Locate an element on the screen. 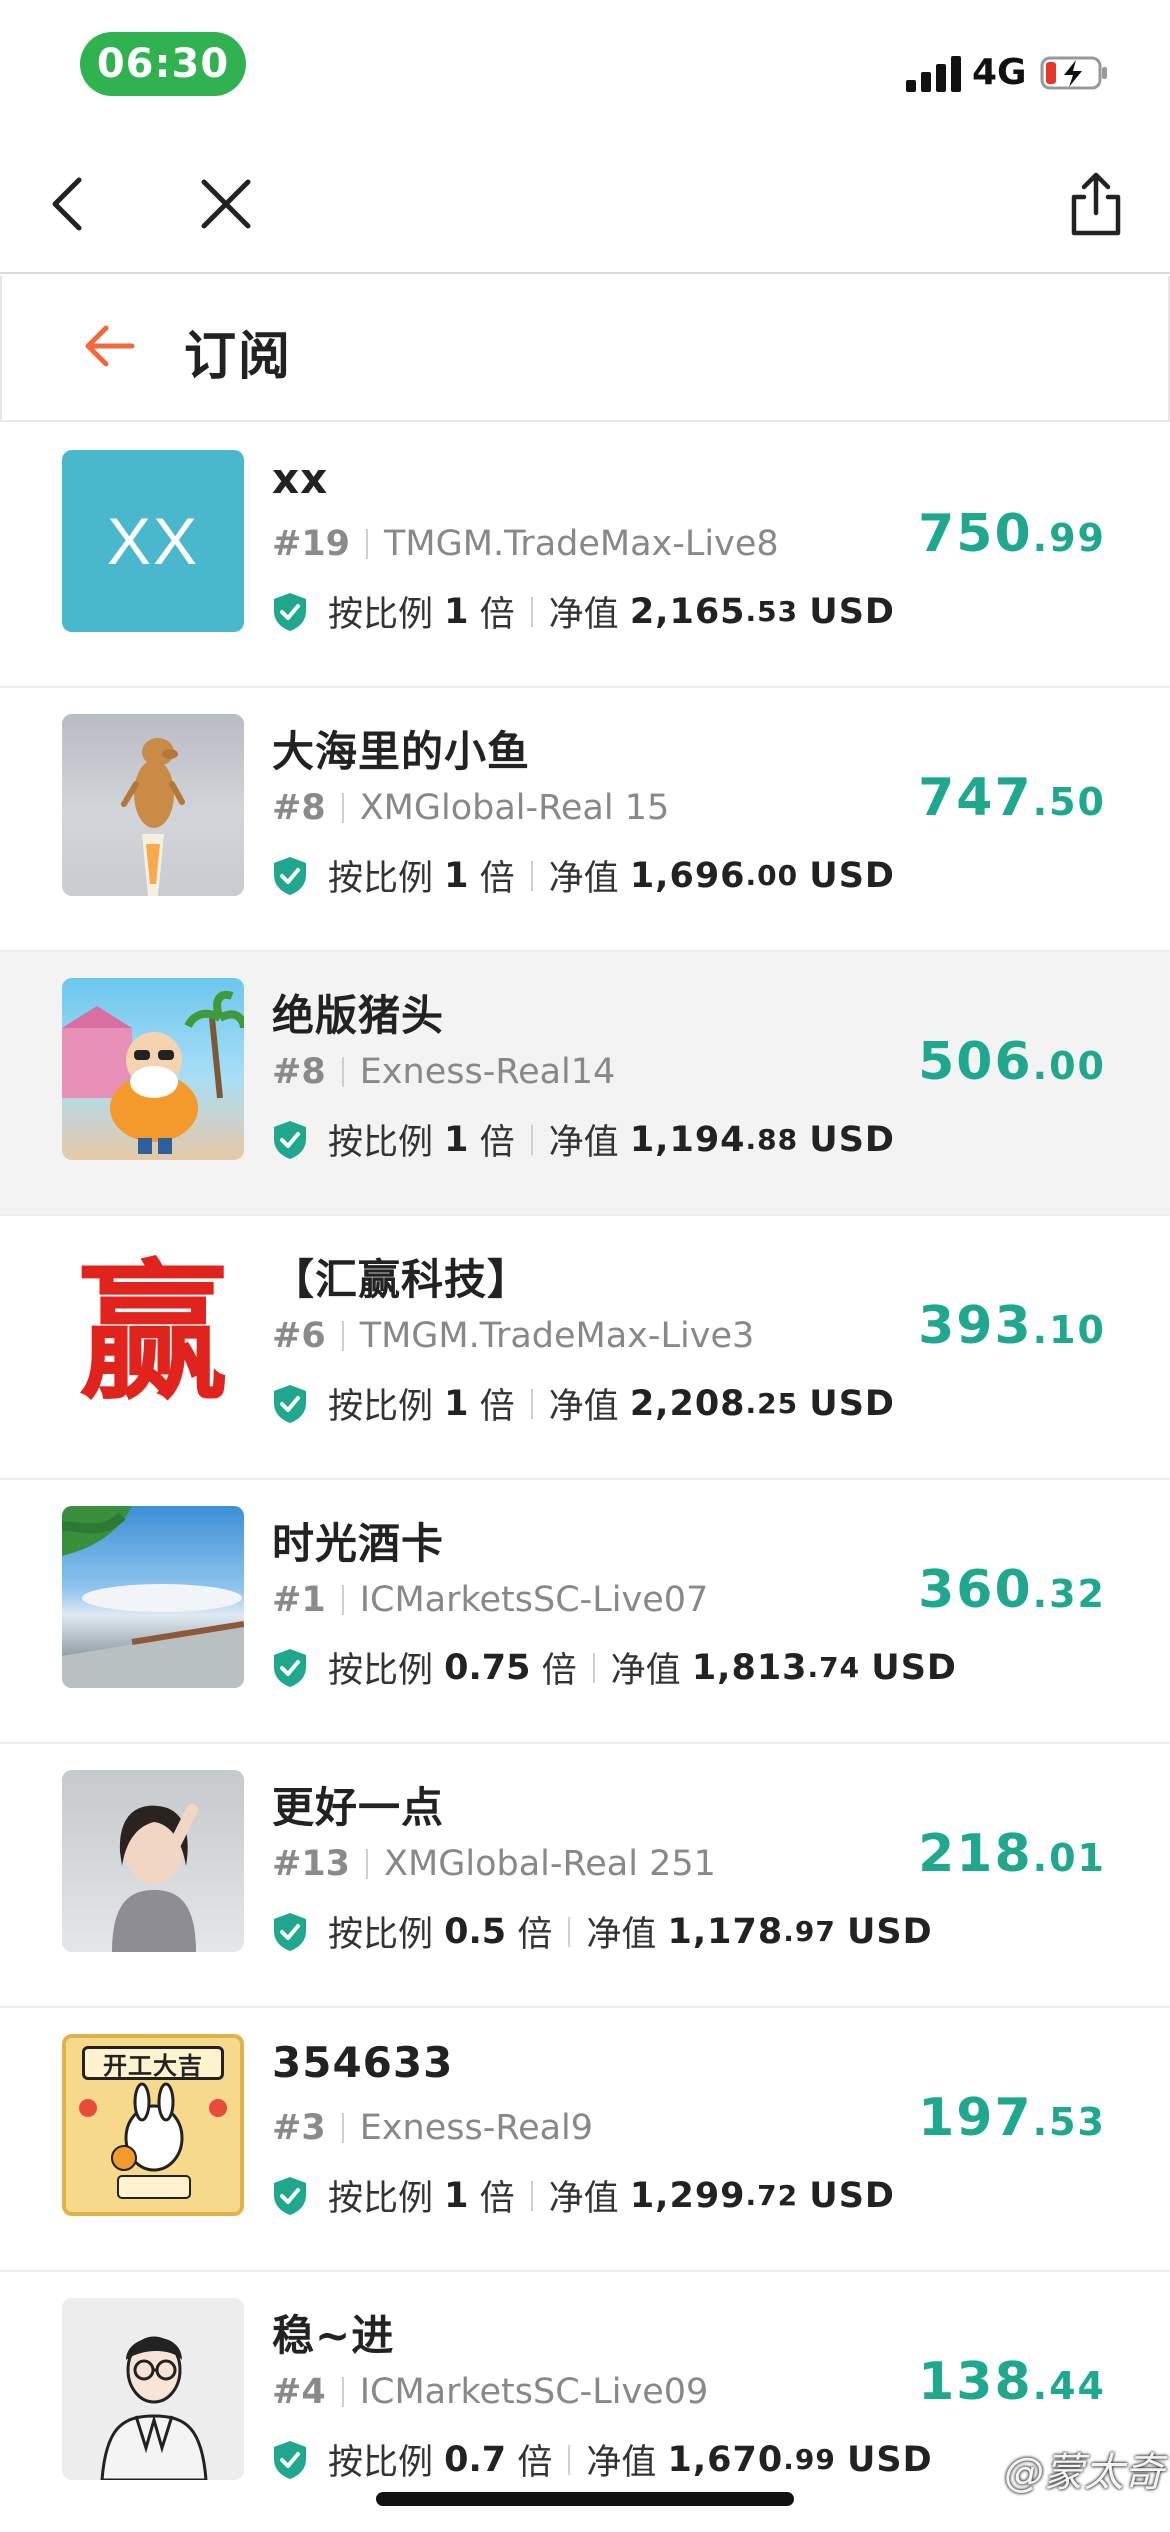  trader-name: 【汇赢科技】 is located at coordinates (401, 1279).